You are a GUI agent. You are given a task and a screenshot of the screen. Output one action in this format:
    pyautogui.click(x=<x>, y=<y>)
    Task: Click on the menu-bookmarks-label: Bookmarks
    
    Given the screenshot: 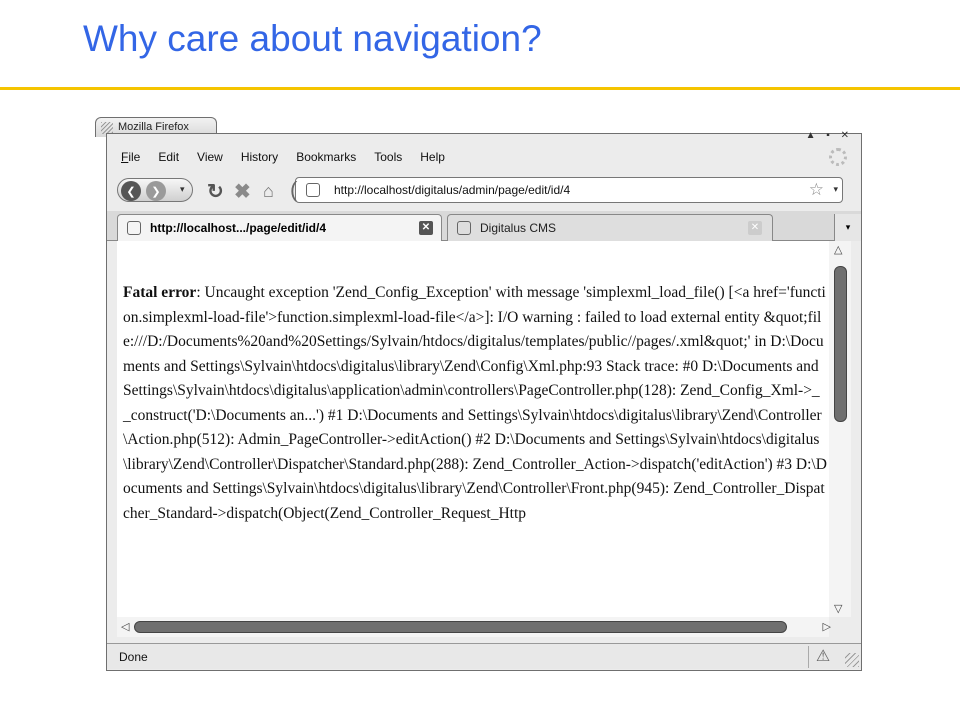 What is the action you would take?
    pyautogui.click(x=326, y=157)
    